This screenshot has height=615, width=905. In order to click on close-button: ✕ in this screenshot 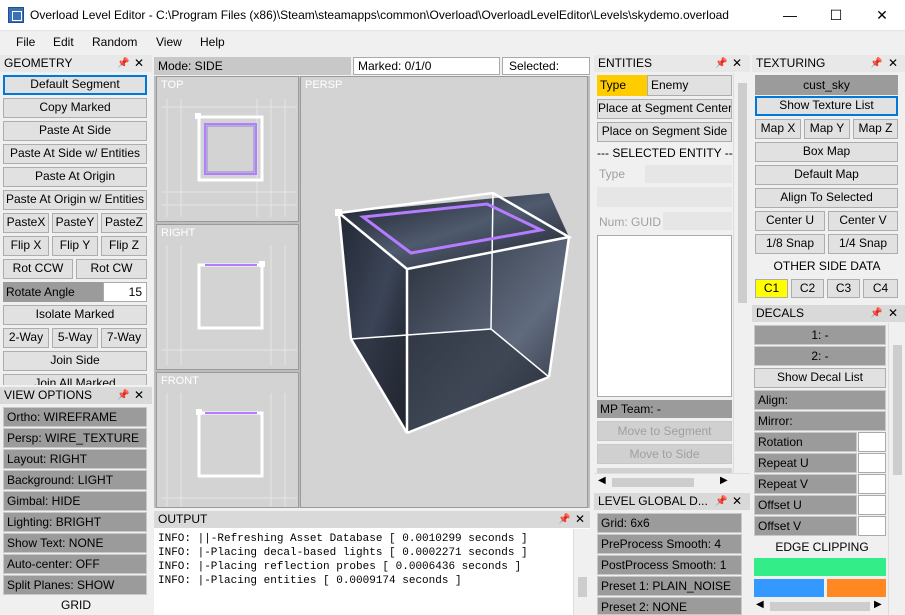, I will do `click(882, 15)`.